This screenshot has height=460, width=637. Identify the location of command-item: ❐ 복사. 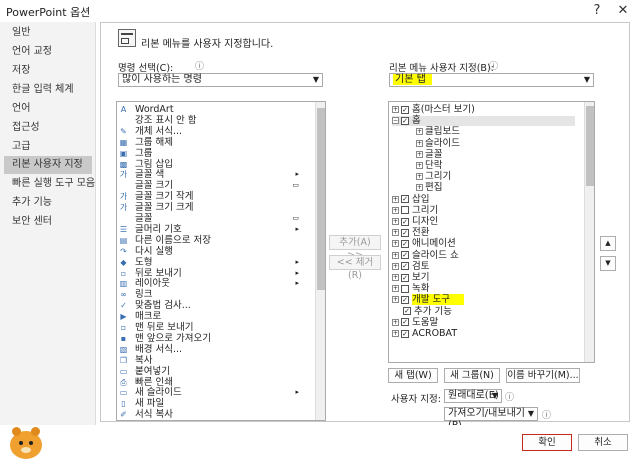
(215, 360).